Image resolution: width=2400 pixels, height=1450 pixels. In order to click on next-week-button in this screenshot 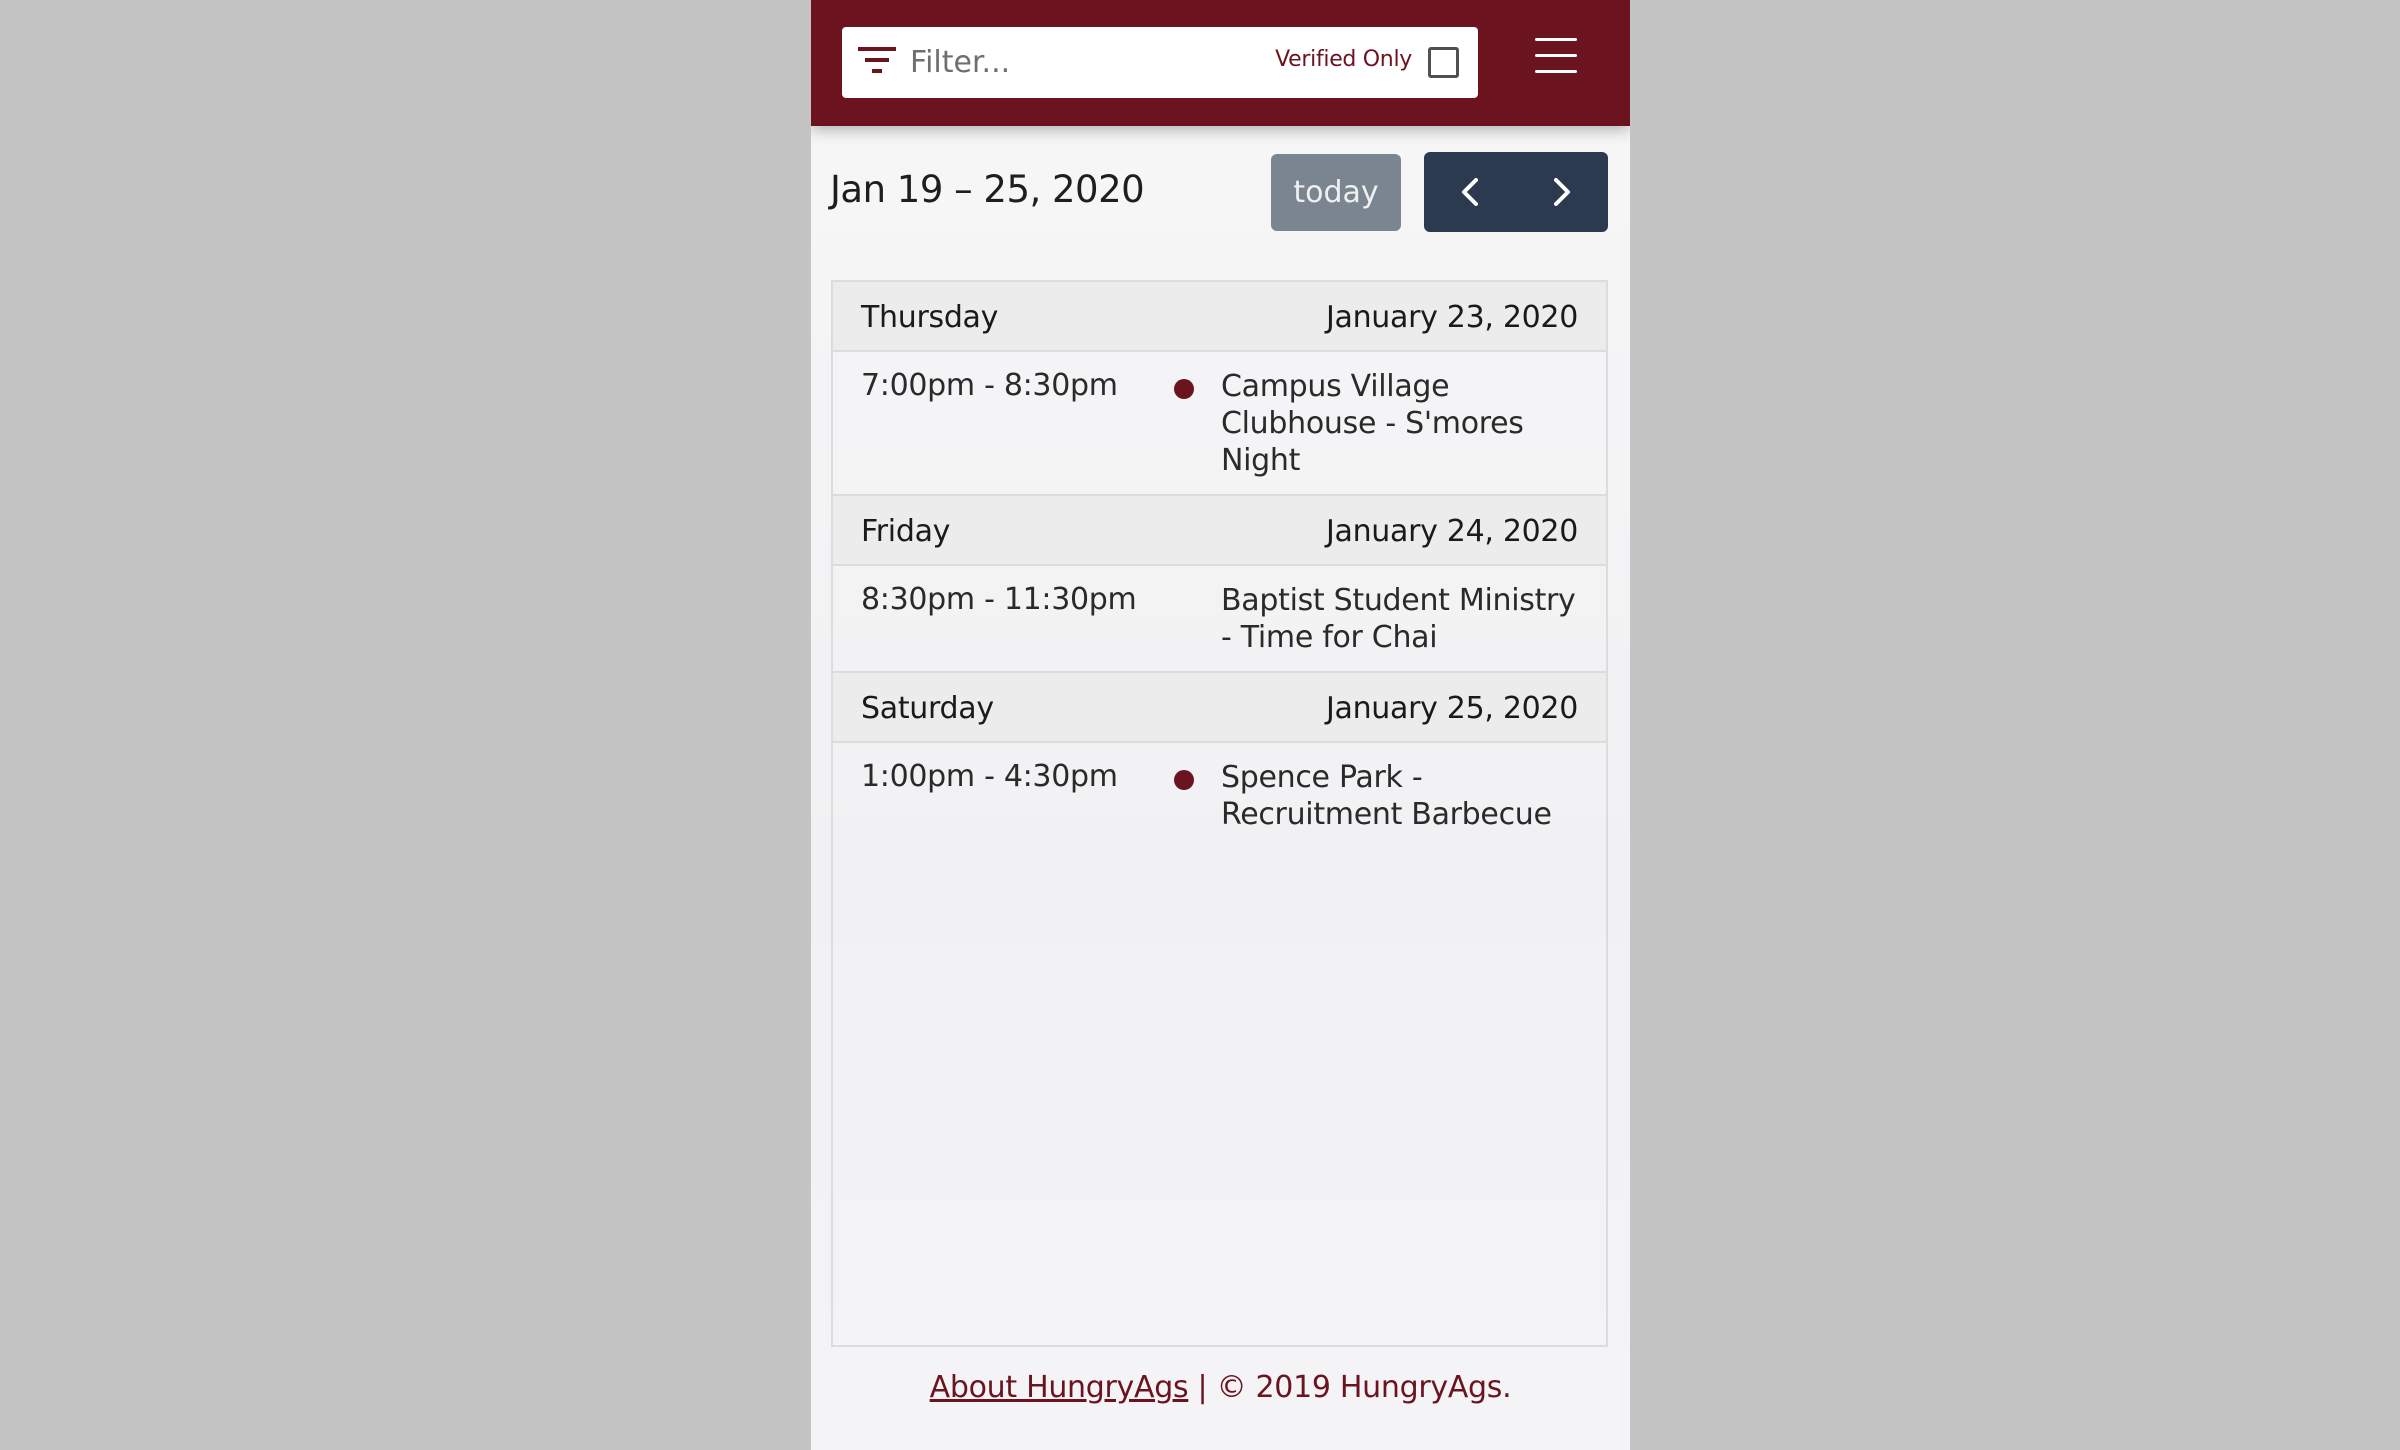, I will do `click(1562, 192)`.